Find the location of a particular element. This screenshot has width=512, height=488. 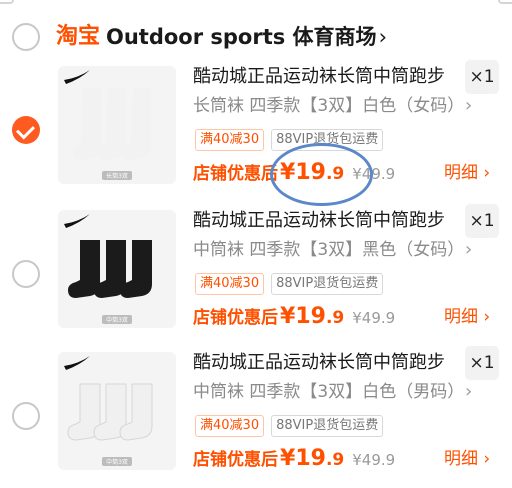

product-thumbnail: 长筒3双 is located at coordinates (117, 125).